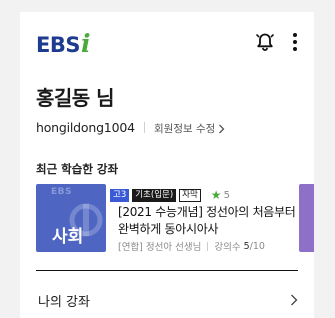 Image resolution: width=335 pixels, height=318 pixels. What do you see at coordinates (154, 195) in the screenshot?
I see `level-badge: 기초(입문)` at bounding box center [154, 195].